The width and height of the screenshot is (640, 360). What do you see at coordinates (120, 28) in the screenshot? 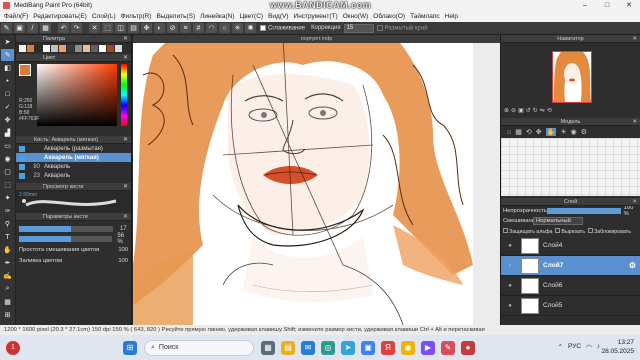
I see `select-icon: ◫` at bounding box center [120, 28].